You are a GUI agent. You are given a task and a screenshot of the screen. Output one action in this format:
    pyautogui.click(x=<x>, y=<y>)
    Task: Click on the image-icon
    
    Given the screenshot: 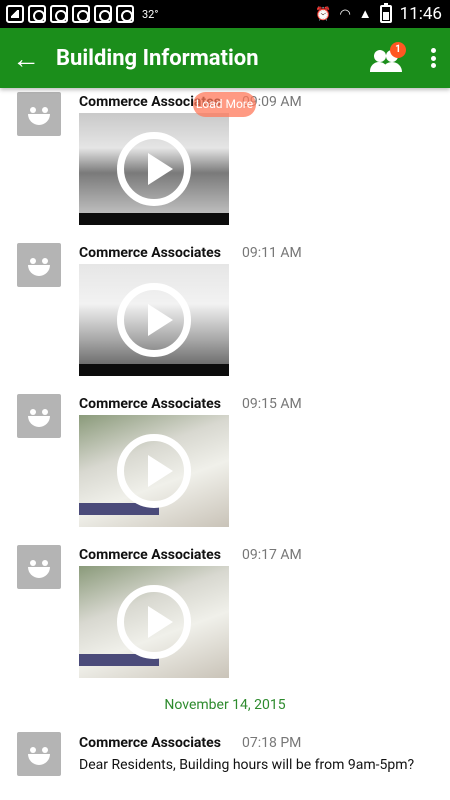 What is the action you would take?
    pyautogui.click(x=15, y=14)
    